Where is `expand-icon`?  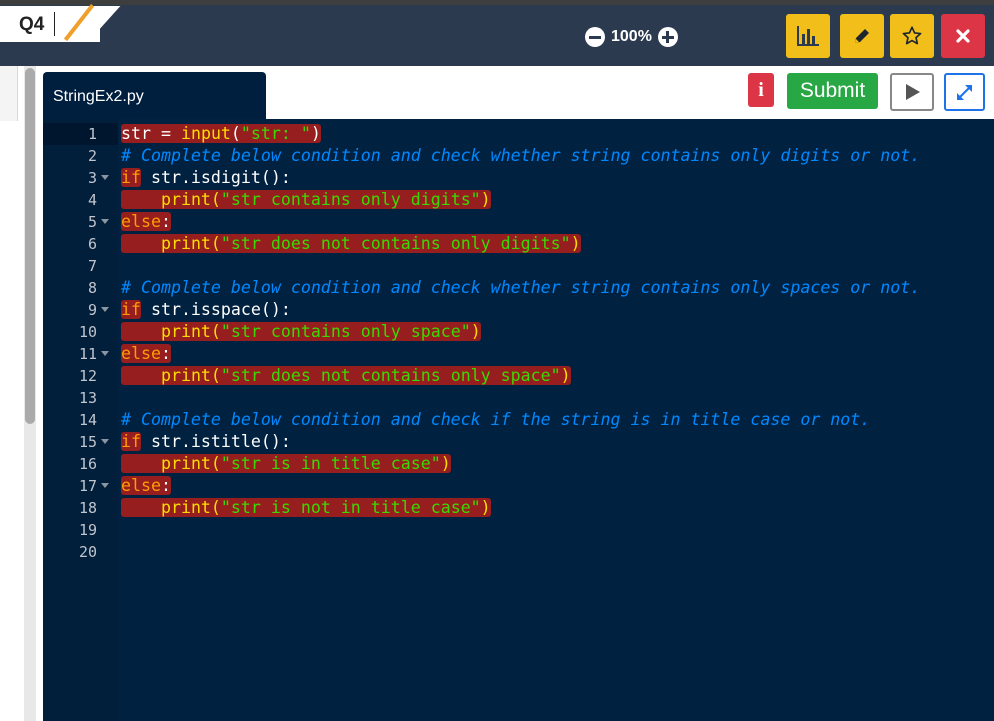
expand-icon is located at coordinates (964, 92).